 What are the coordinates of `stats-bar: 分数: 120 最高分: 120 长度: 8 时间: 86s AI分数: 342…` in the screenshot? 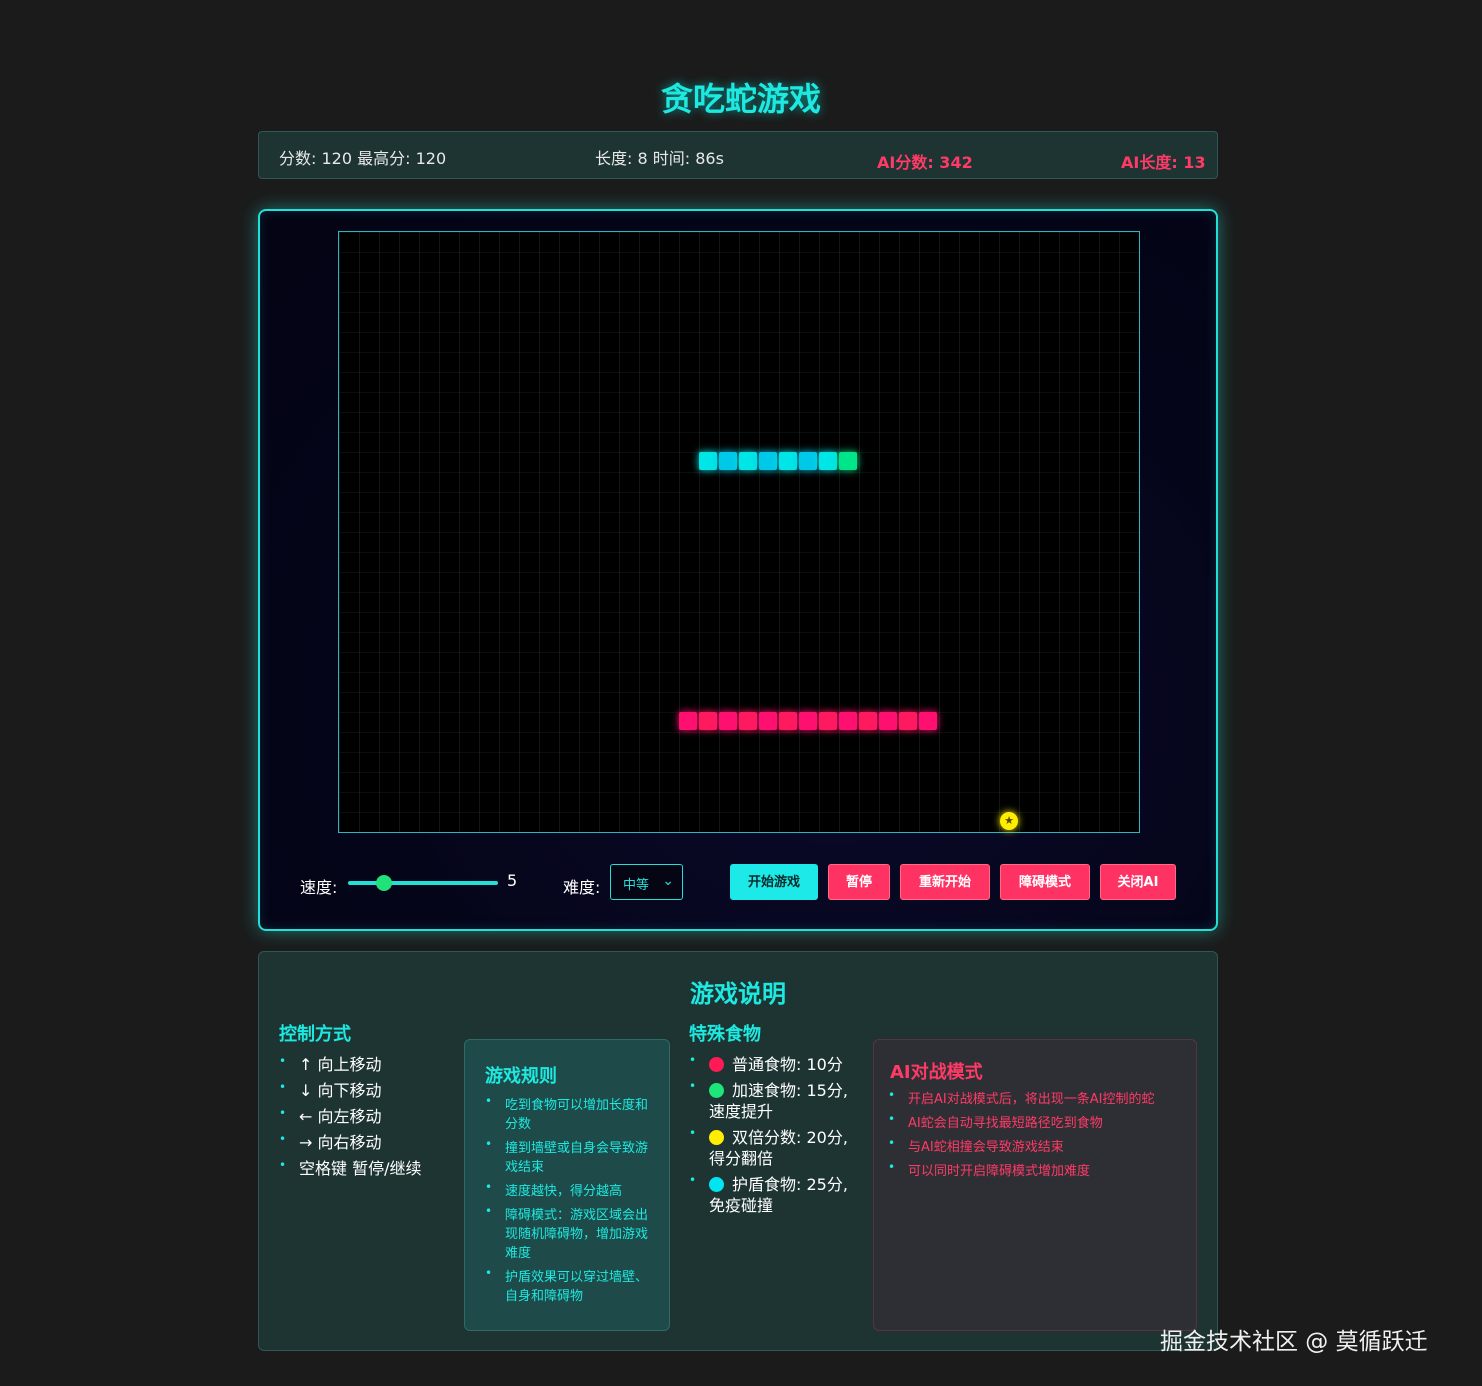 It's located at (738, 155).